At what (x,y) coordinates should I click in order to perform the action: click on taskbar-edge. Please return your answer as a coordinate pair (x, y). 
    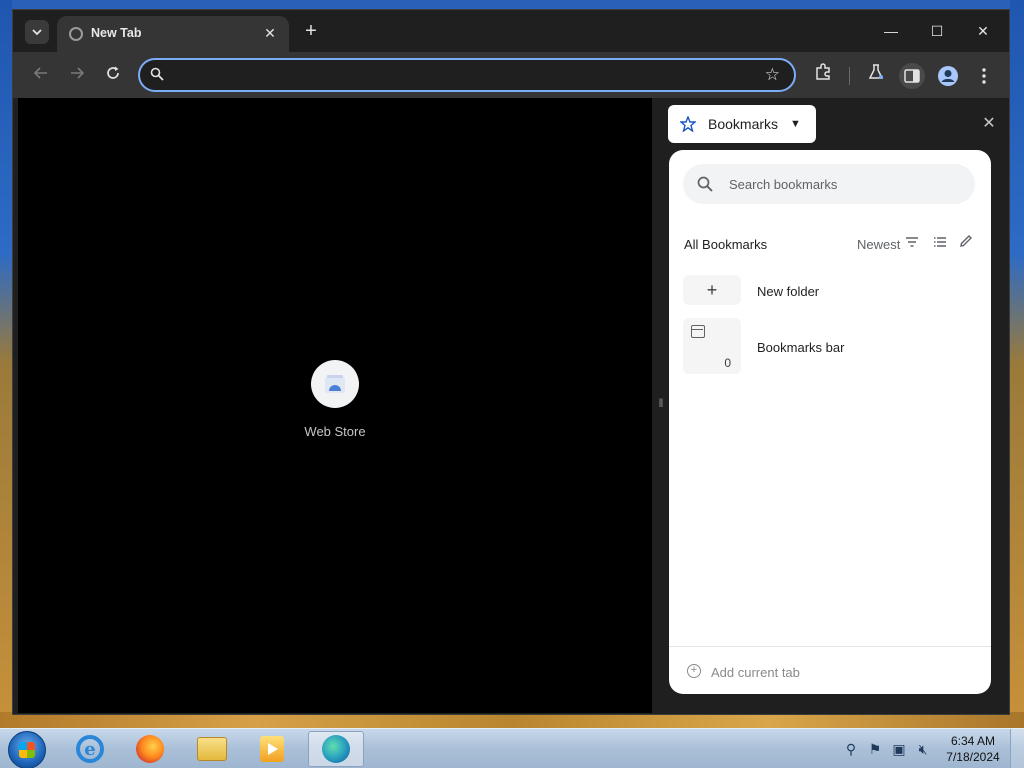
    Looking at the image, I should click on (336, 749).